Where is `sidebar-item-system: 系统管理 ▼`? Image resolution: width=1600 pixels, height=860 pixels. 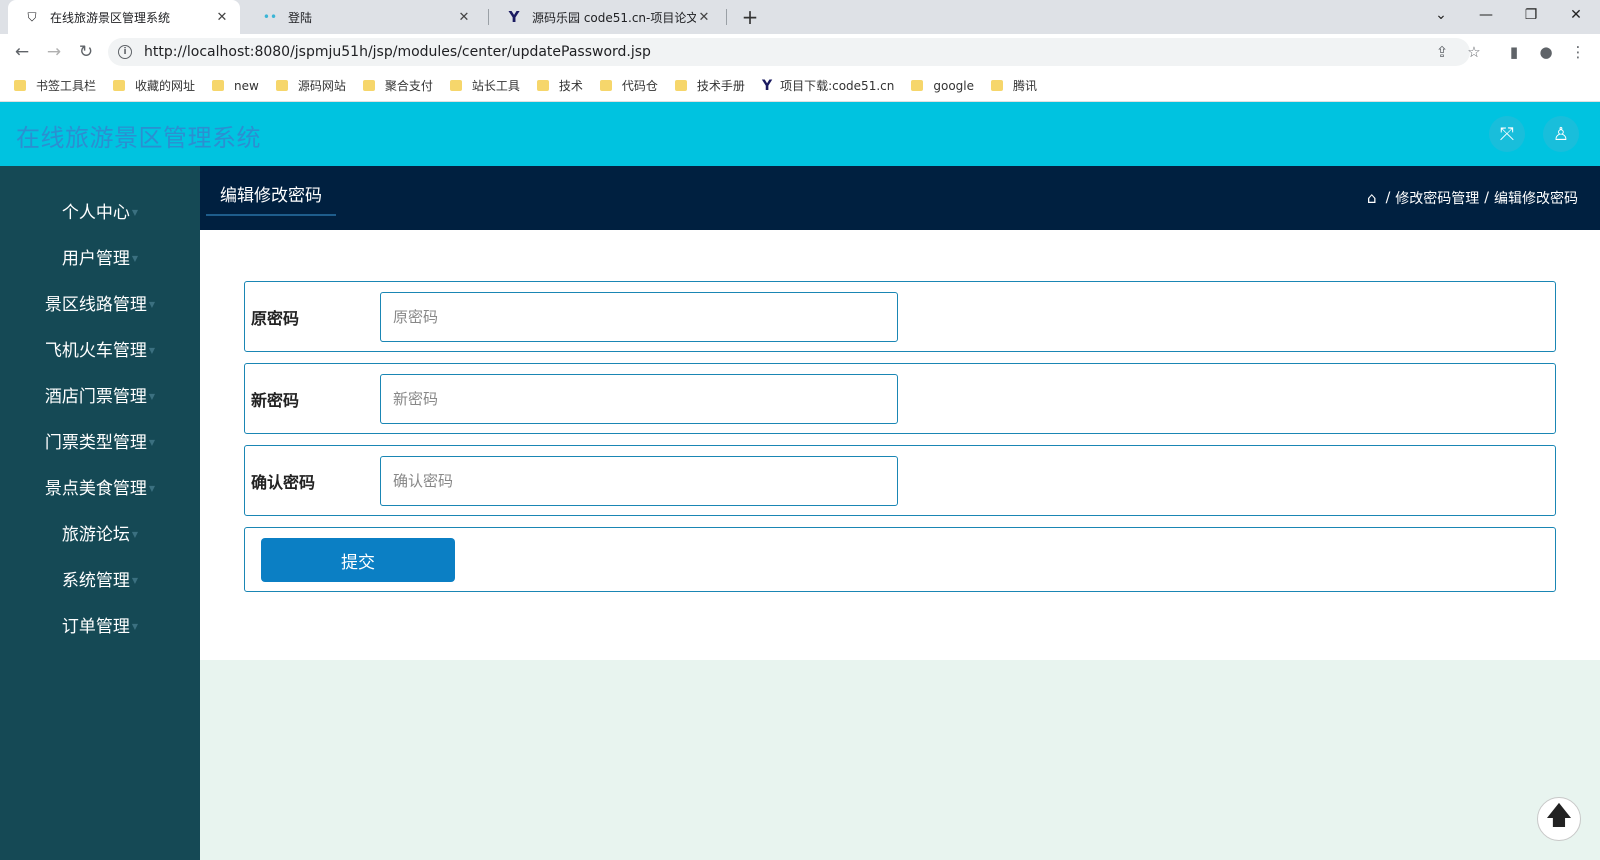 sidebar-item-system: 系统管理 ▼ is located at coordinates (100, 578).